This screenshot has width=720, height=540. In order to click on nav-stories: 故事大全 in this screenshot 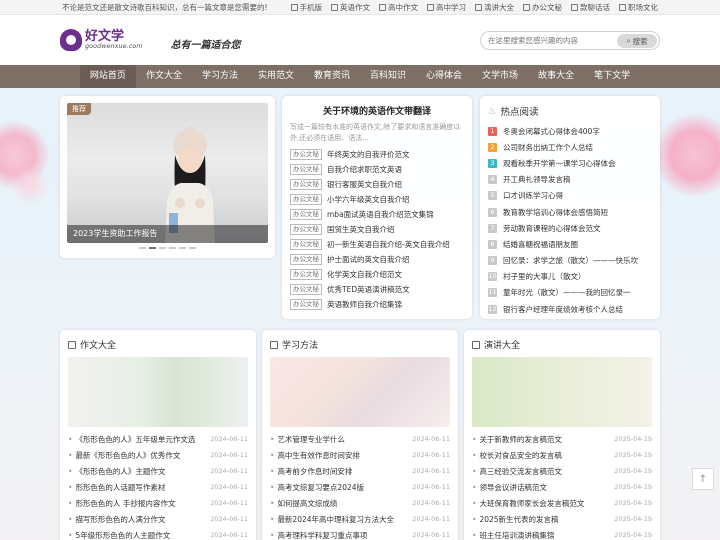, I will do `click(556, 76)`.